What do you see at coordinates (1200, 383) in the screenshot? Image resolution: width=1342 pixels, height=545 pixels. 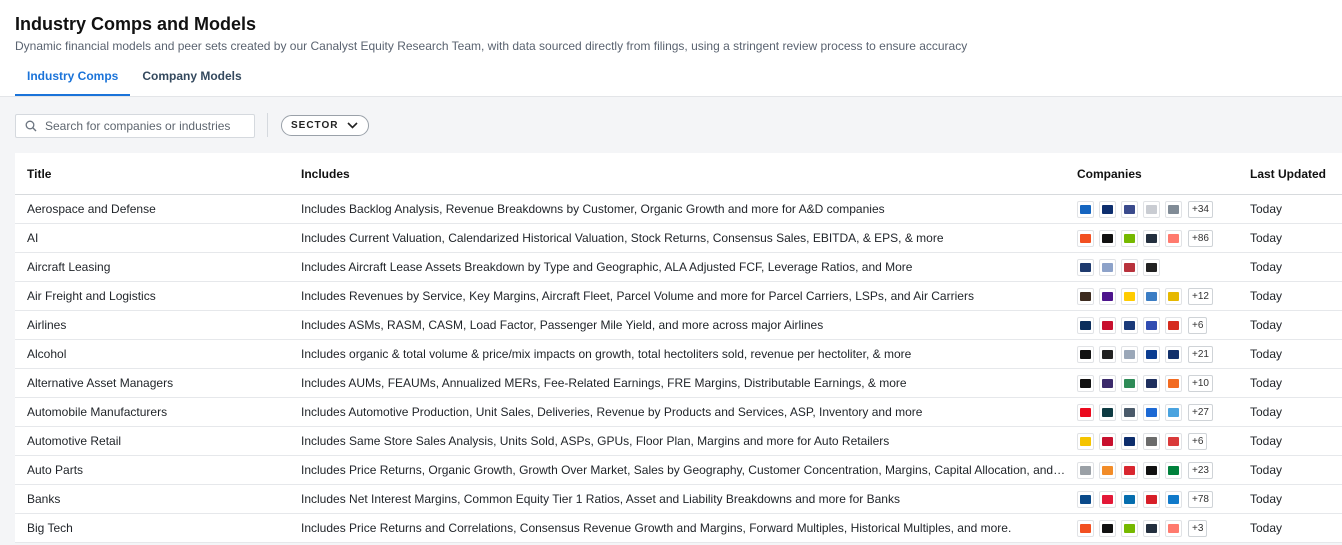 I see `more-companies-badge: +10` at bounding box center [1200, 383].